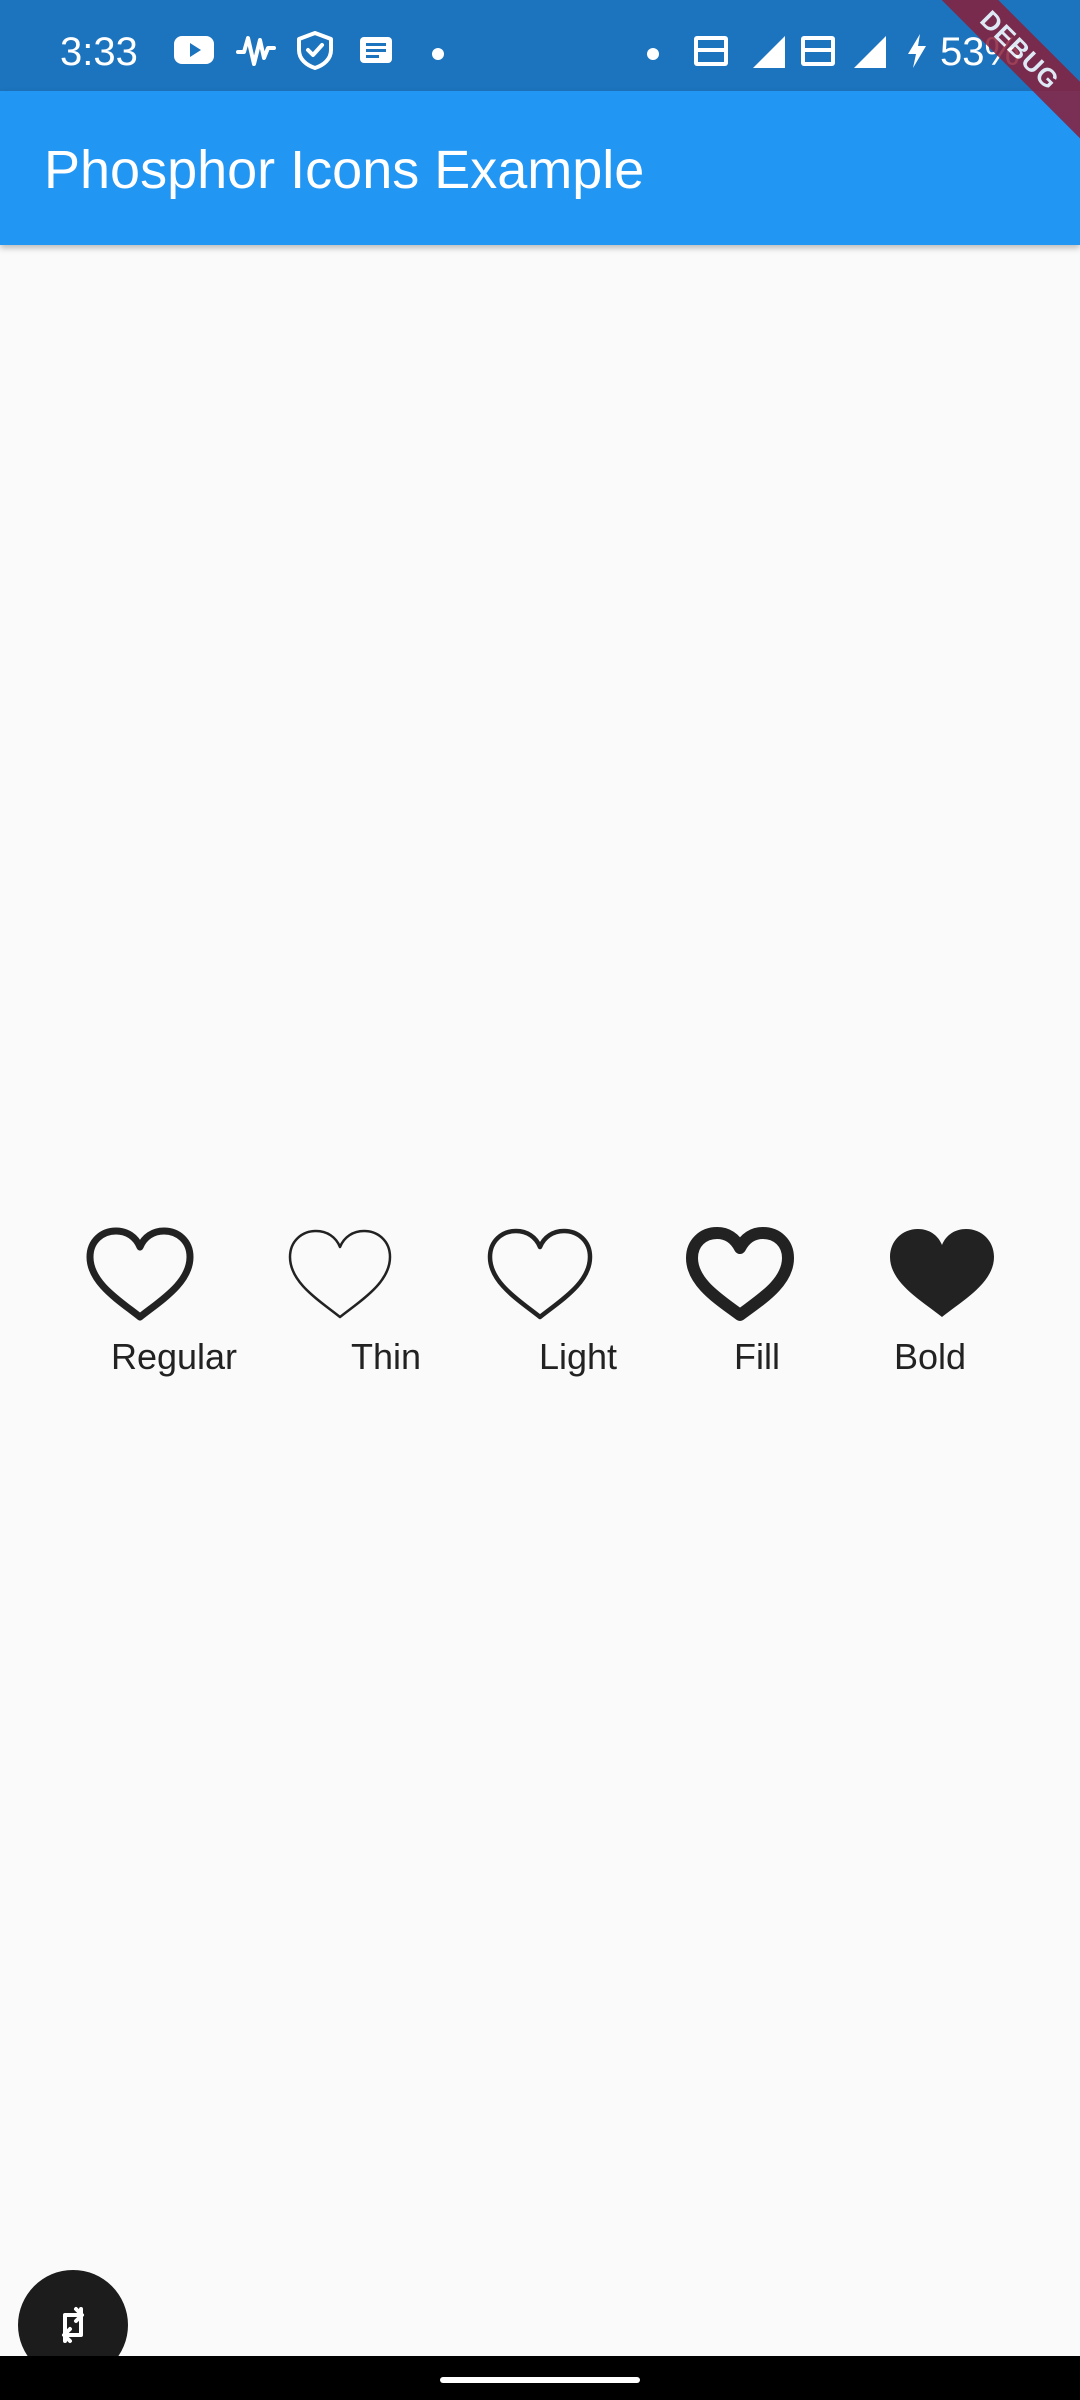 This screenshot has height=2400, width=1080. What do you see at coordinates (740, 1275) in the screenshot?
I see `heart-bold-icon` at bounding box center [740, 1275].